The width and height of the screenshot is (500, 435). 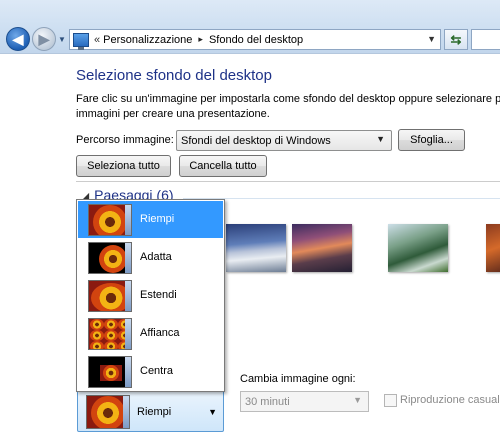 I want to click on position-option-center: Centra, so click(x=150, y=371).